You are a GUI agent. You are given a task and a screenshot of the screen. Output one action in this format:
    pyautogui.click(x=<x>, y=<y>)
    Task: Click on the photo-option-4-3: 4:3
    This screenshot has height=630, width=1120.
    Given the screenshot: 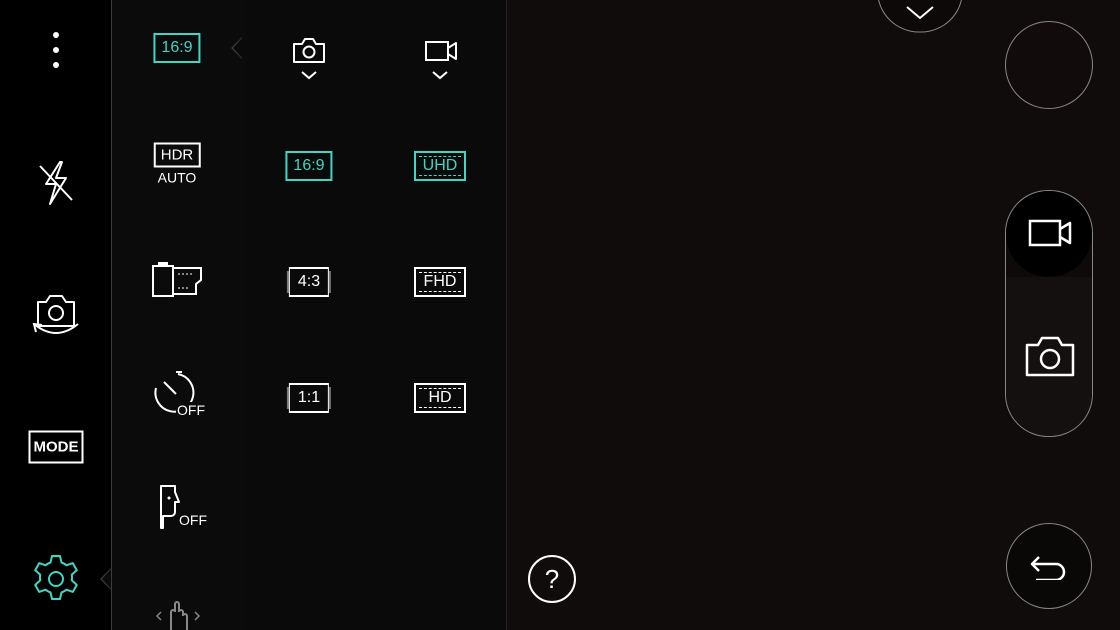 What is the action you would take?
    pyautogui.click(x=309, y=282)
    